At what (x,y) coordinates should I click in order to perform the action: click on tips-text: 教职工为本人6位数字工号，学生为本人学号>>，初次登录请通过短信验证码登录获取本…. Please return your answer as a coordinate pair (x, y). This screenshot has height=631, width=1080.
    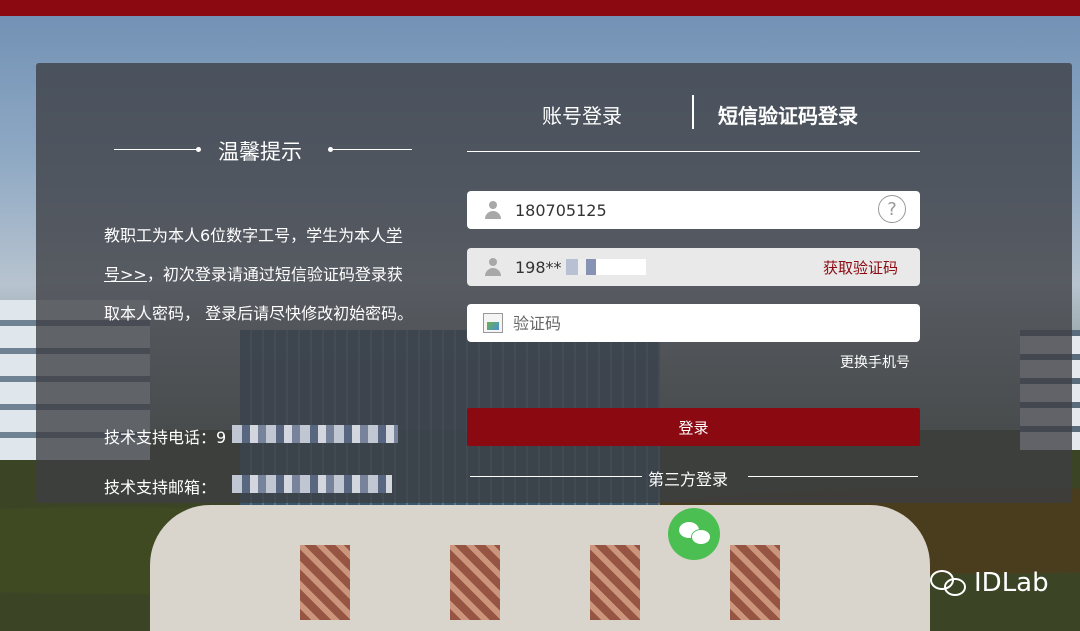
    Looking at the image, I should click on (260, 274).